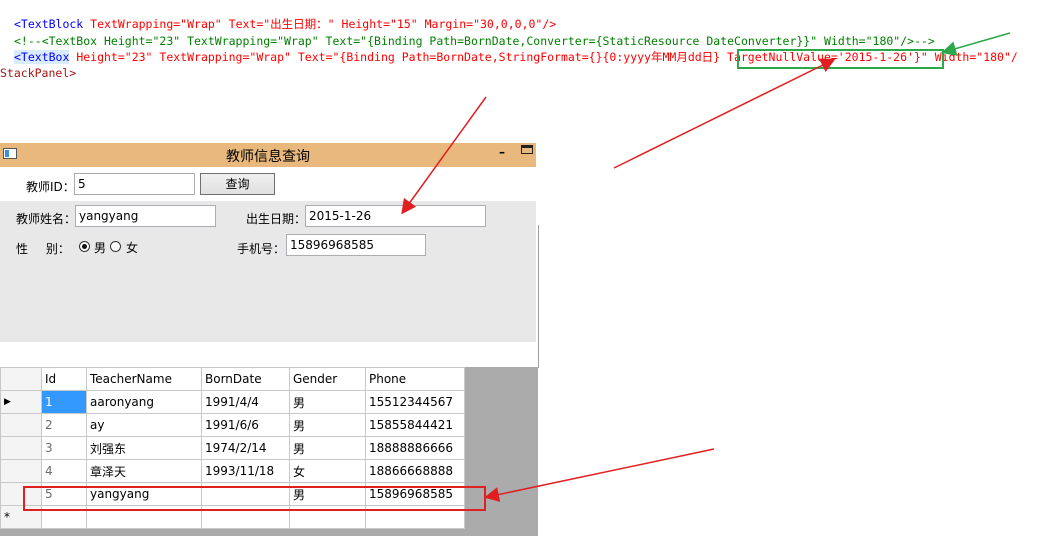  I want to click on column-header-id: Id, so click(64, 379).